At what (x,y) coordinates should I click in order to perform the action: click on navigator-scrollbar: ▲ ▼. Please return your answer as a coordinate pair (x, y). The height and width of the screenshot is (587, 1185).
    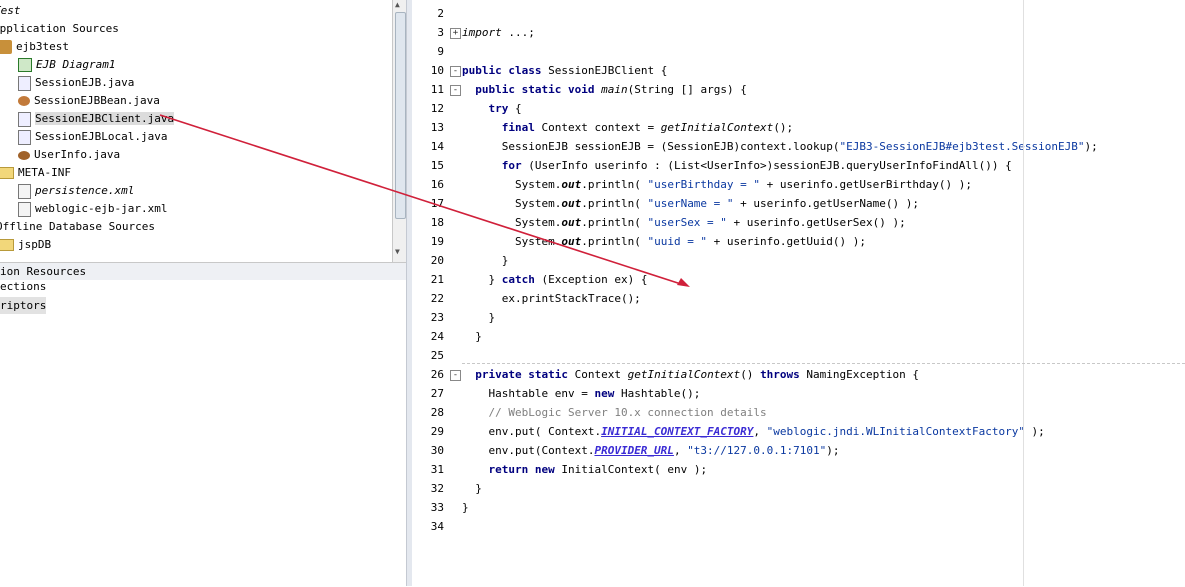
    Looking at the image, I should click on (399, 131).